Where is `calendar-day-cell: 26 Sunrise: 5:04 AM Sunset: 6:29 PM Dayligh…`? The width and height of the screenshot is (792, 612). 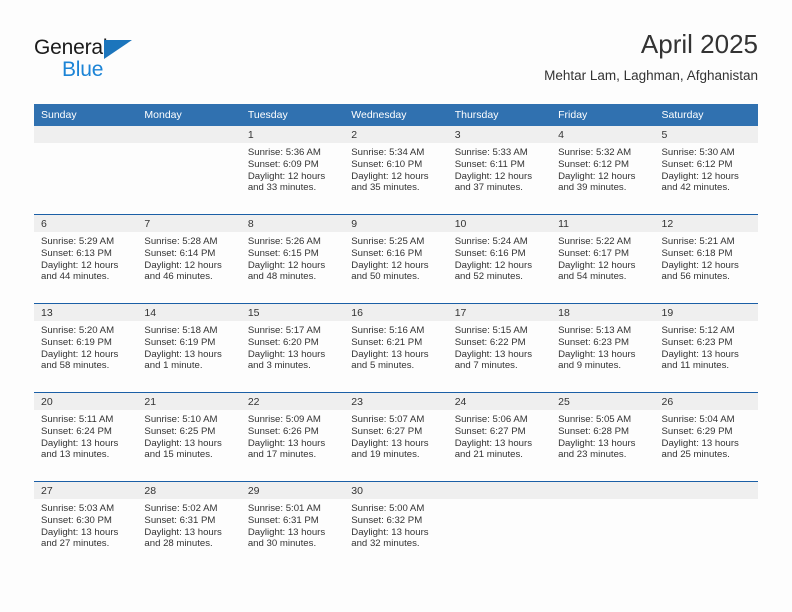 calendar-day-cell: 26 Sunrise: 5:04 AM Sunset: 6:29 PM Dayligh… is located at coordinates (706, 437).